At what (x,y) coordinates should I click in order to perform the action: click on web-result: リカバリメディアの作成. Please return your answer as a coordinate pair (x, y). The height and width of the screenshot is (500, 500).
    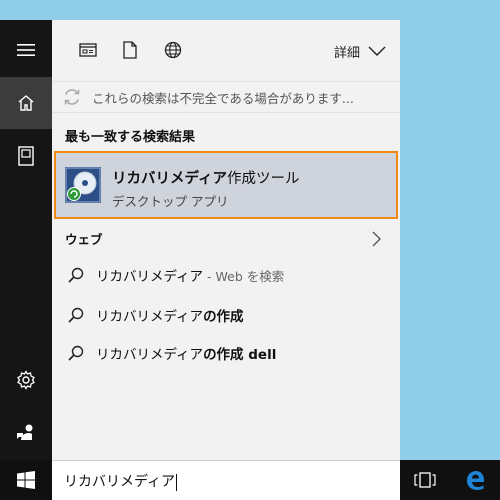
    Looking at the image, I should click on (226, 315).